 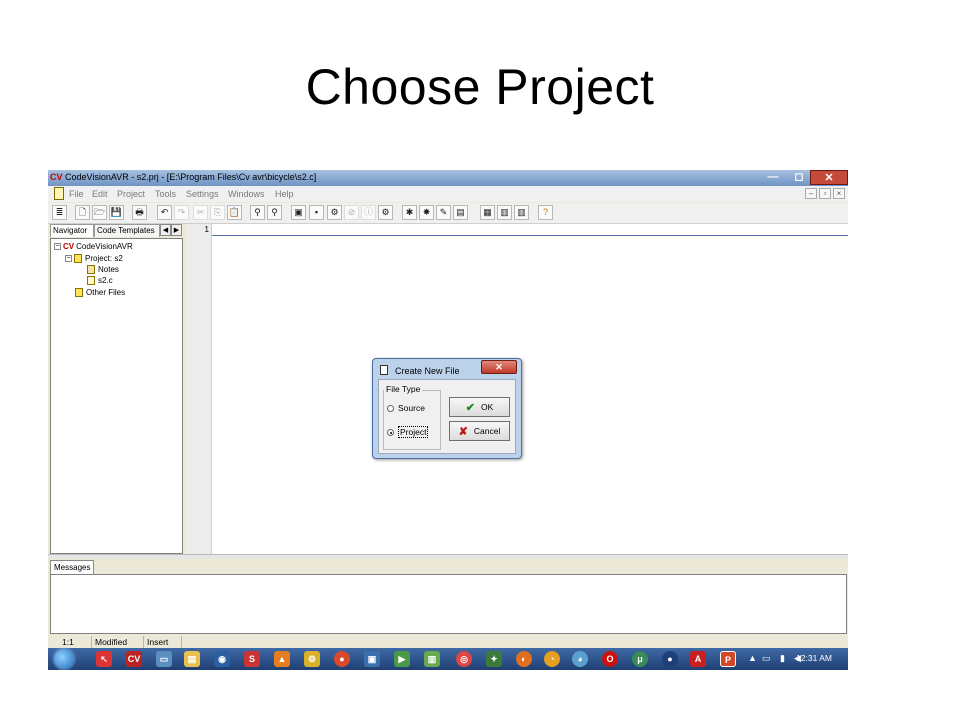 What do you see at coordinates (342, 659) in the screenshot?
I see `app-circle-icon: ●` at bounding box center [342, 659].